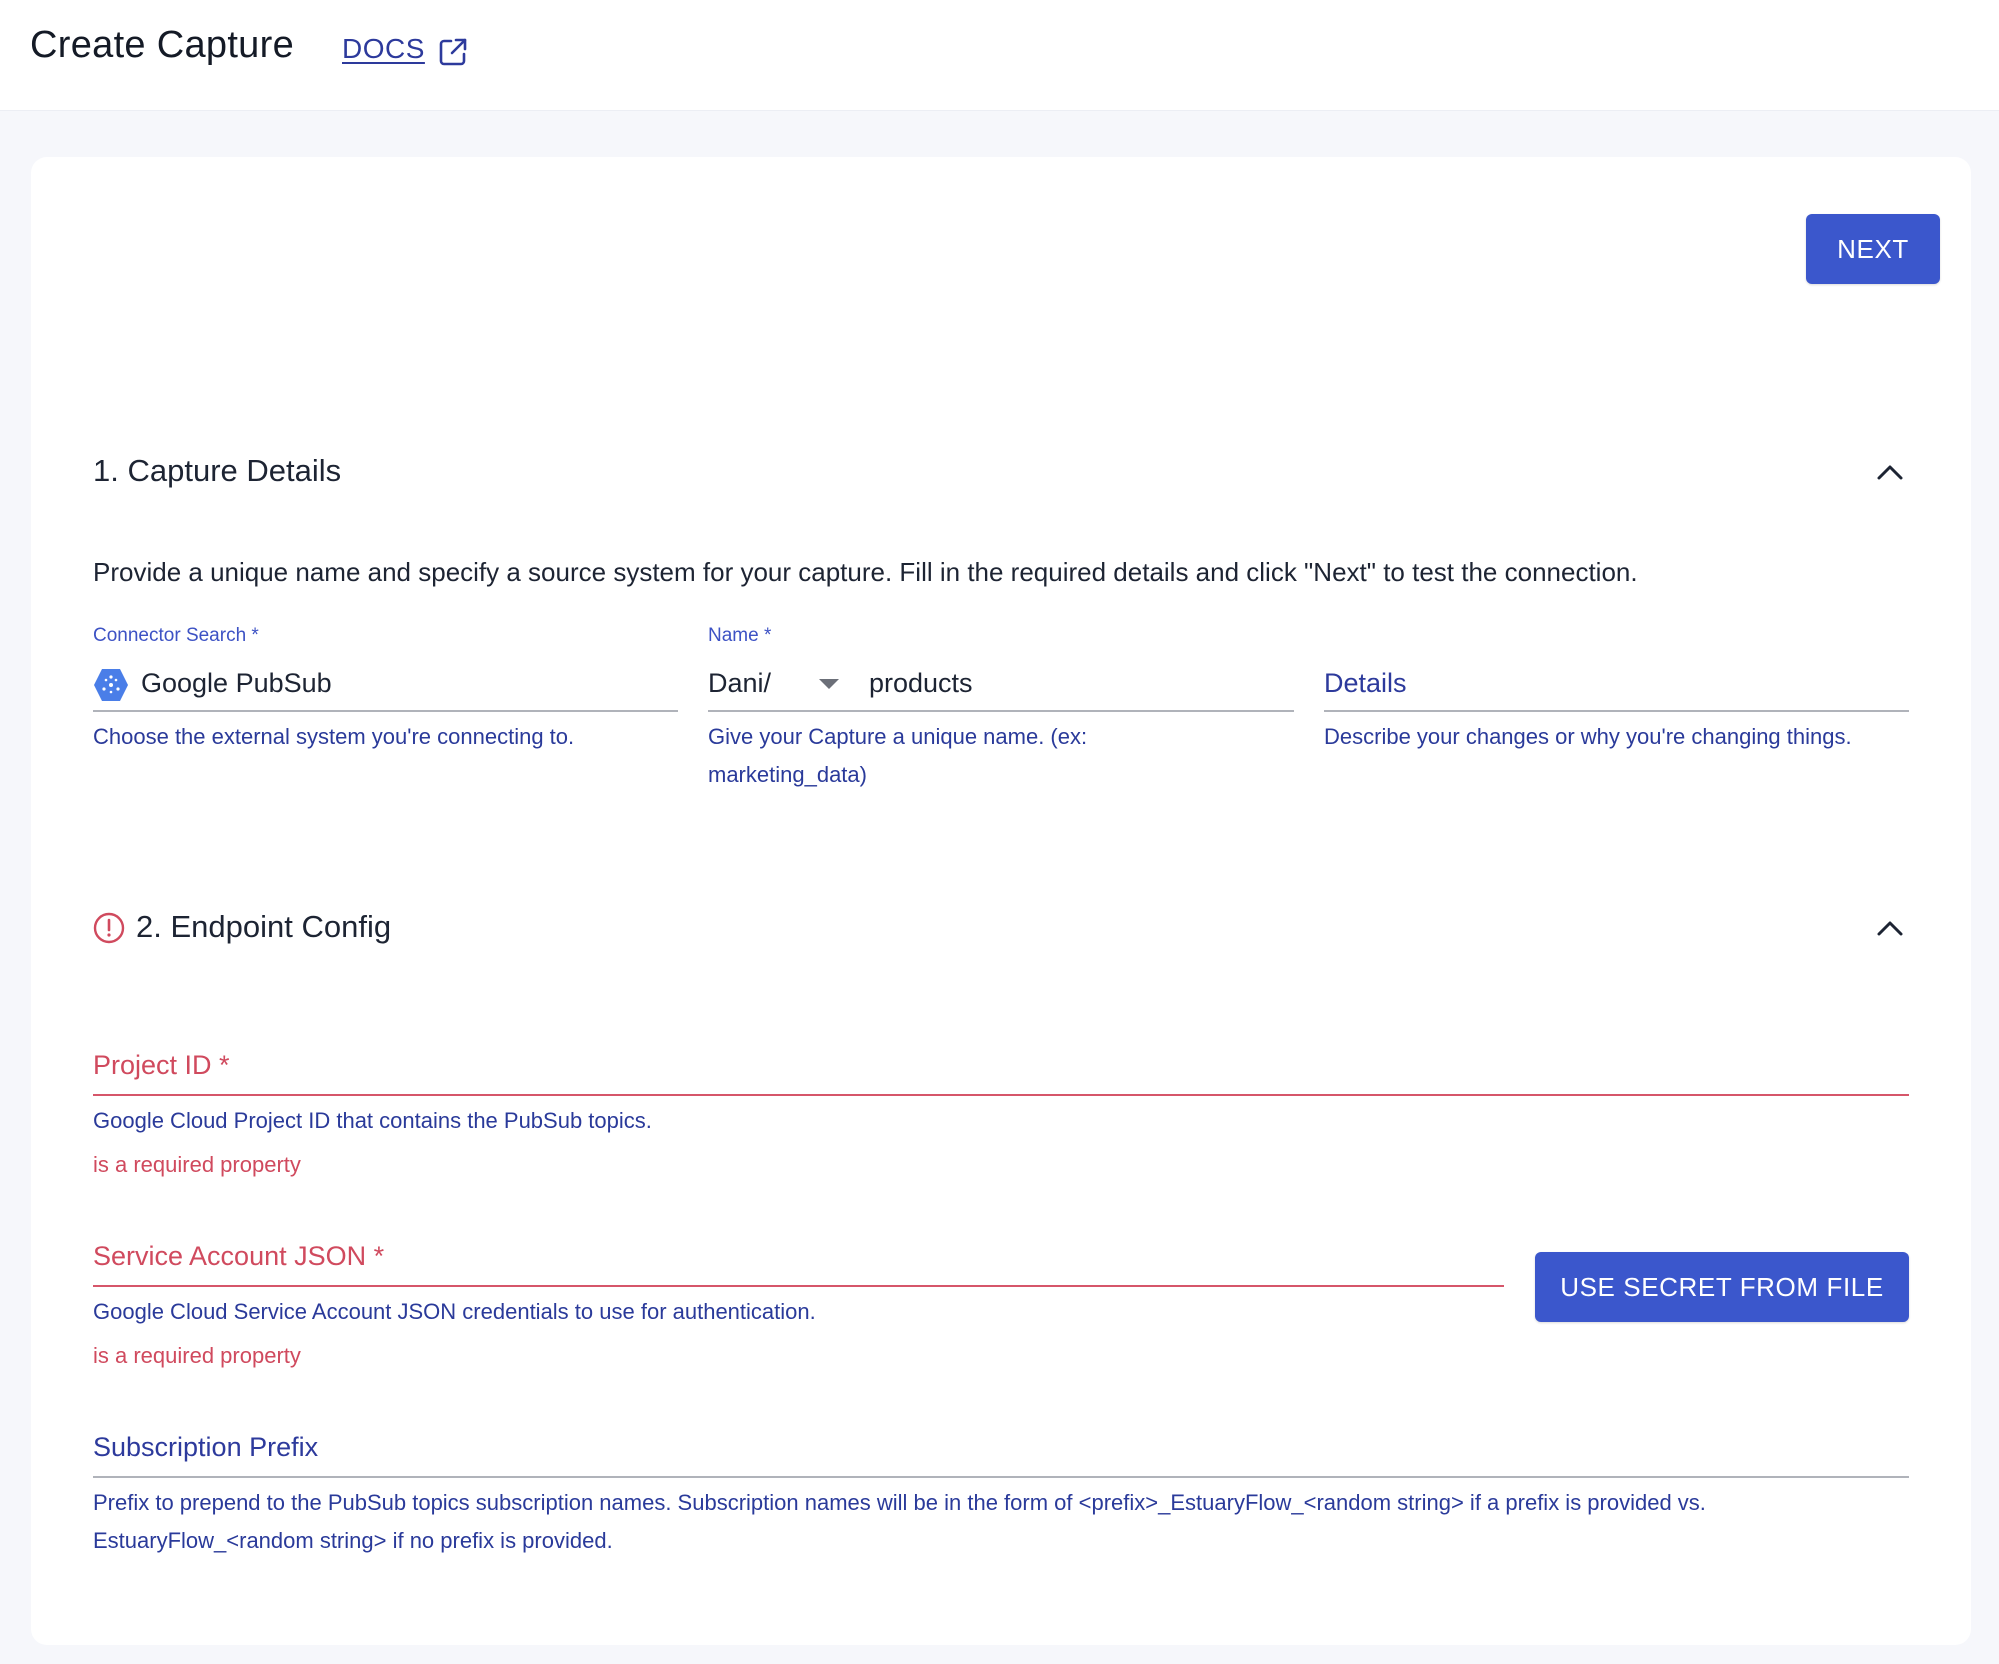  Describe the element at coordinates (238, 1256) in the screenshot. I see `service-account-input: Service Account JSON *` at that location.